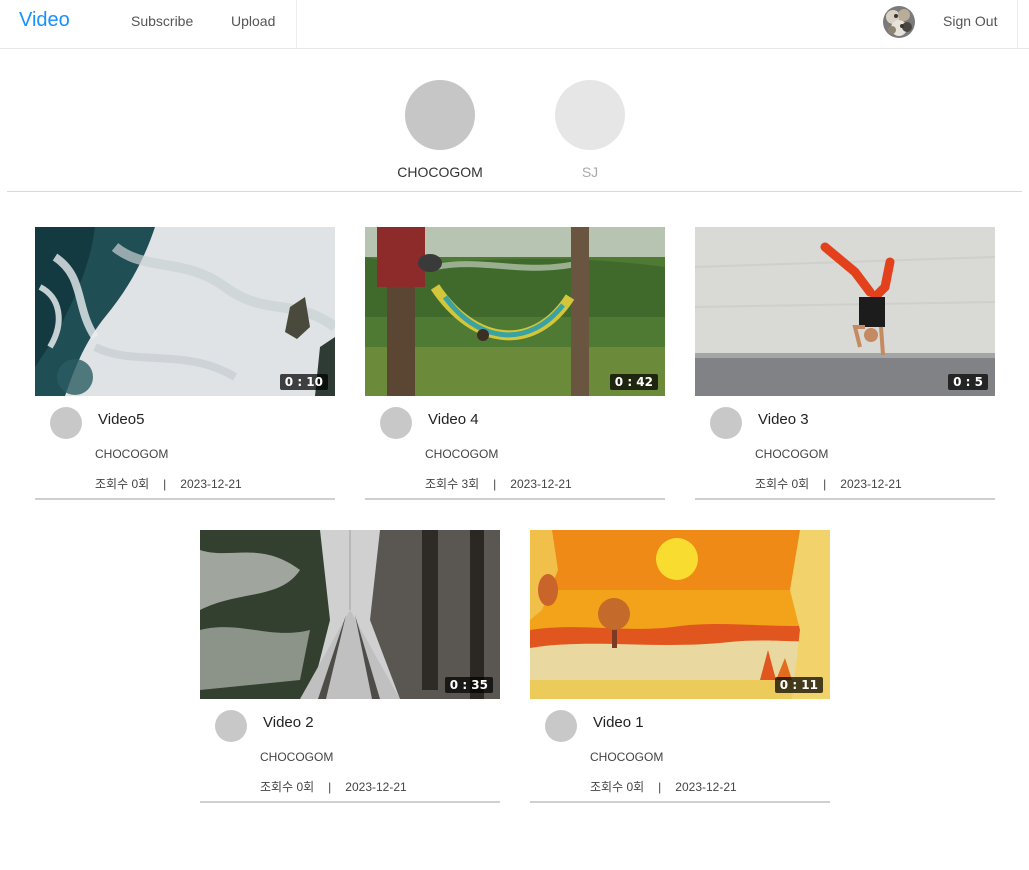 The image size is (1029, 870). I want to click on channel-sj: SJ, so click(590, 130).